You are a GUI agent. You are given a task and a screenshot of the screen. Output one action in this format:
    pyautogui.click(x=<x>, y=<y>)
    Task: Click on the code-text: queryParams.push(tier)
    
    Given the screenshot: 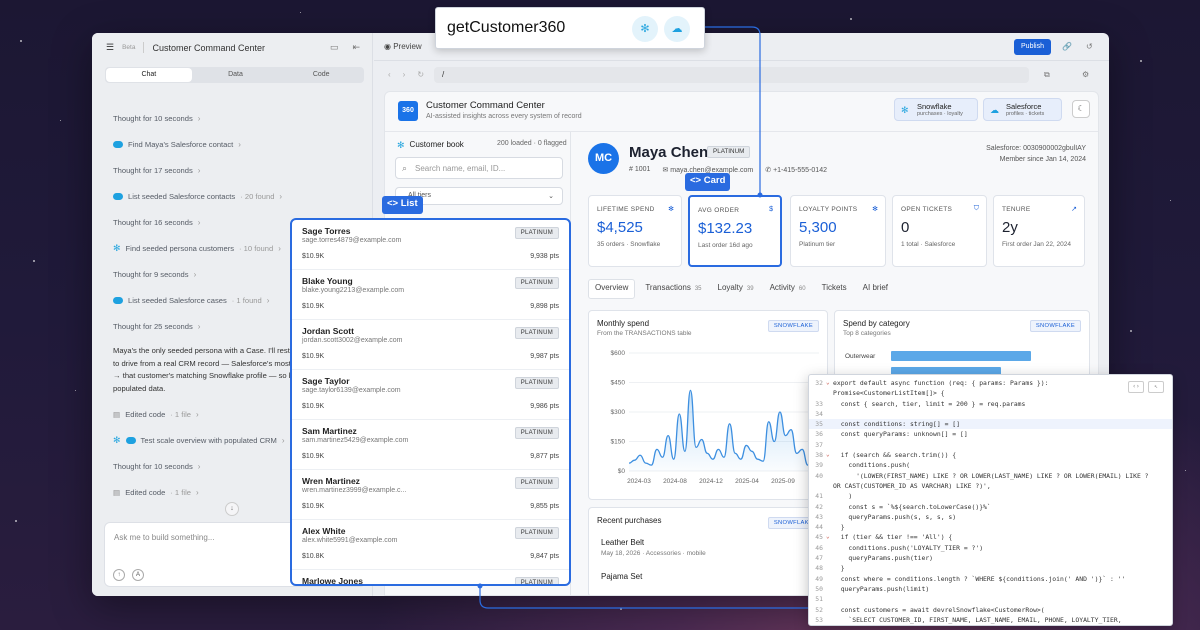 What is the action you would take?
    pyautogui.click(x=883, y=558)
    